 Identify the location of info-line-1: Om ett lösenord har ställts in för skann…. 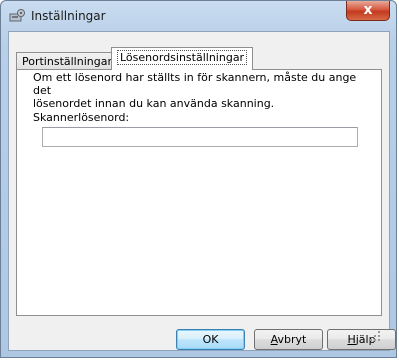
(195, 84).